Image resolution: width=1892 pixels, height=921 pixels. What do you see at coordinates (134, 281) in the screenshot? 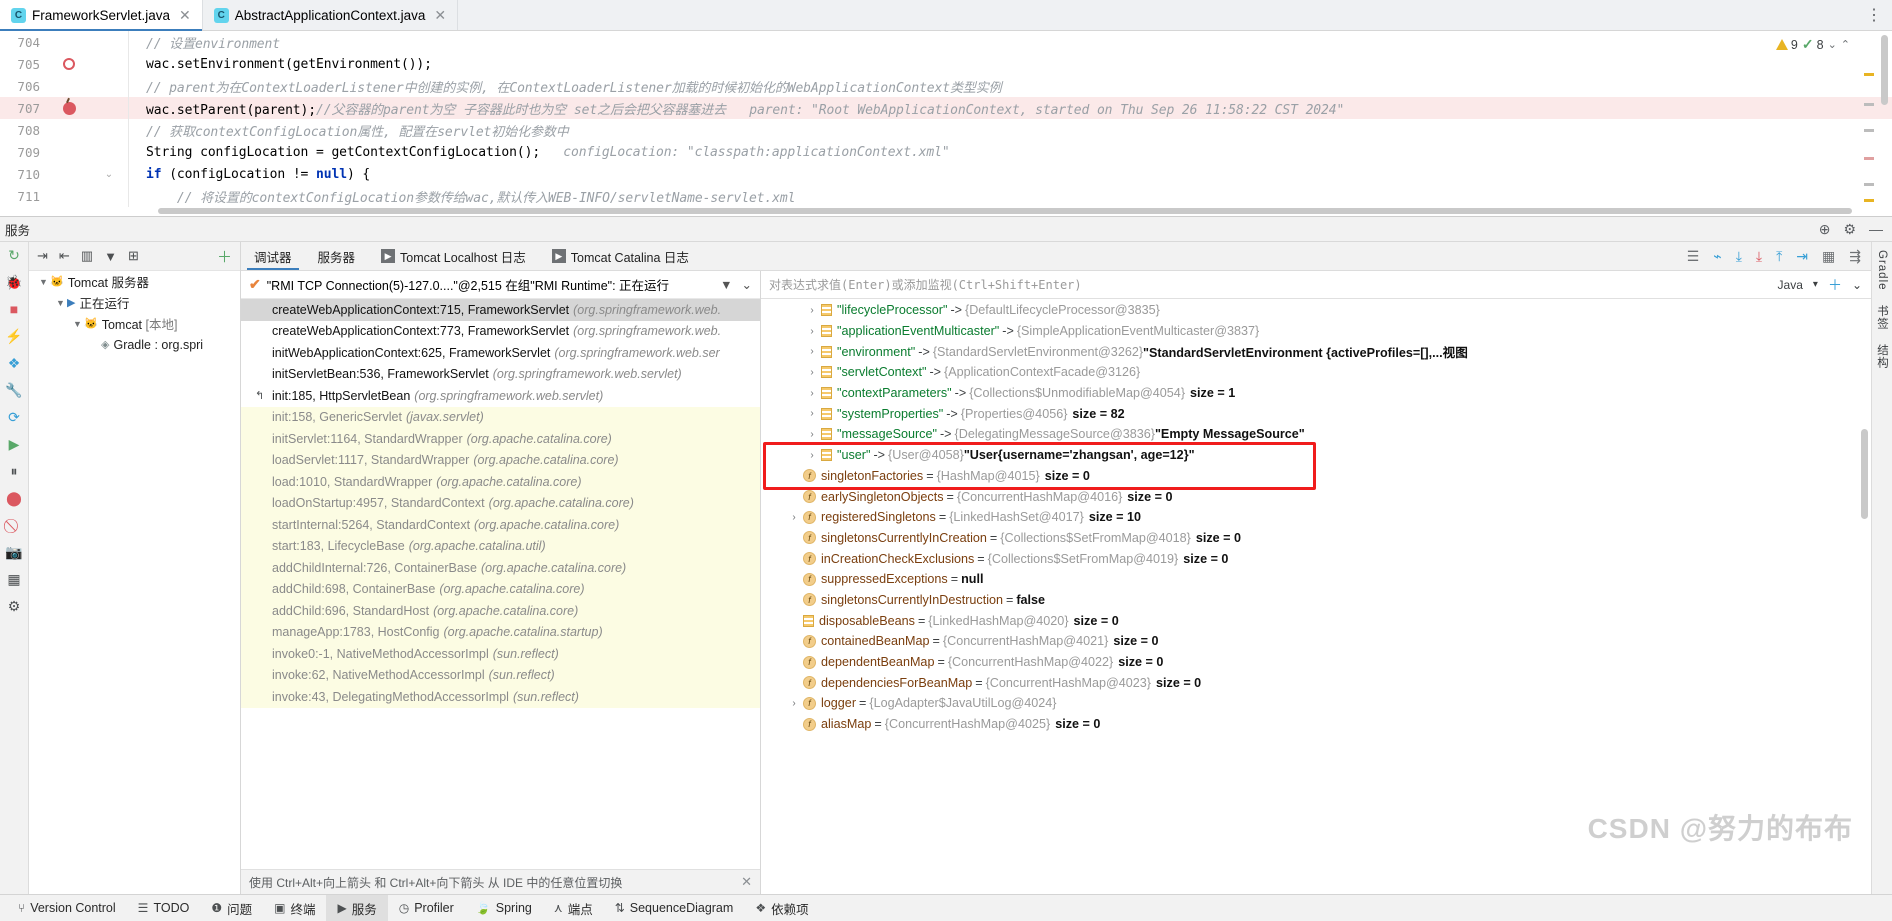
I see `service-tree-node: ▼ 🐱 Tomcat 服务器` at bounding box center [134, 281].